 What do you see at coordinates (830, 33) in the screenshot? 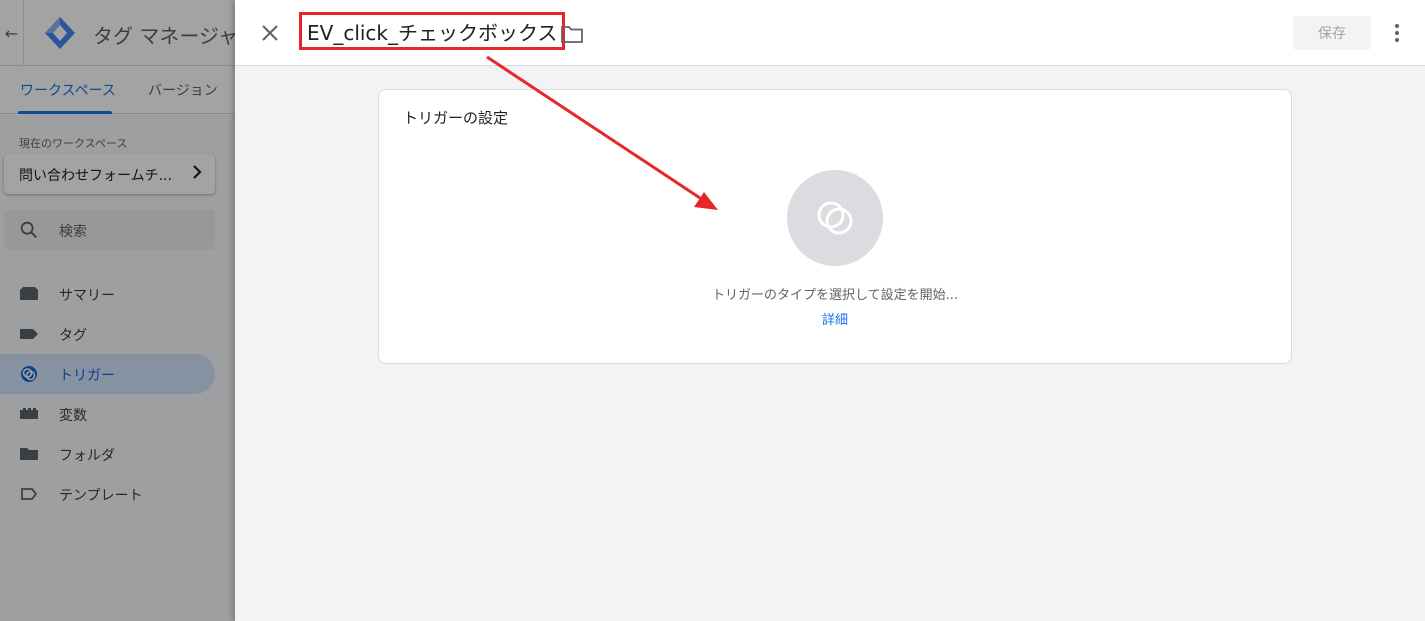
I see `editor-header: EV_click_チェックボックス 保存` at bounding box center [830, 33].